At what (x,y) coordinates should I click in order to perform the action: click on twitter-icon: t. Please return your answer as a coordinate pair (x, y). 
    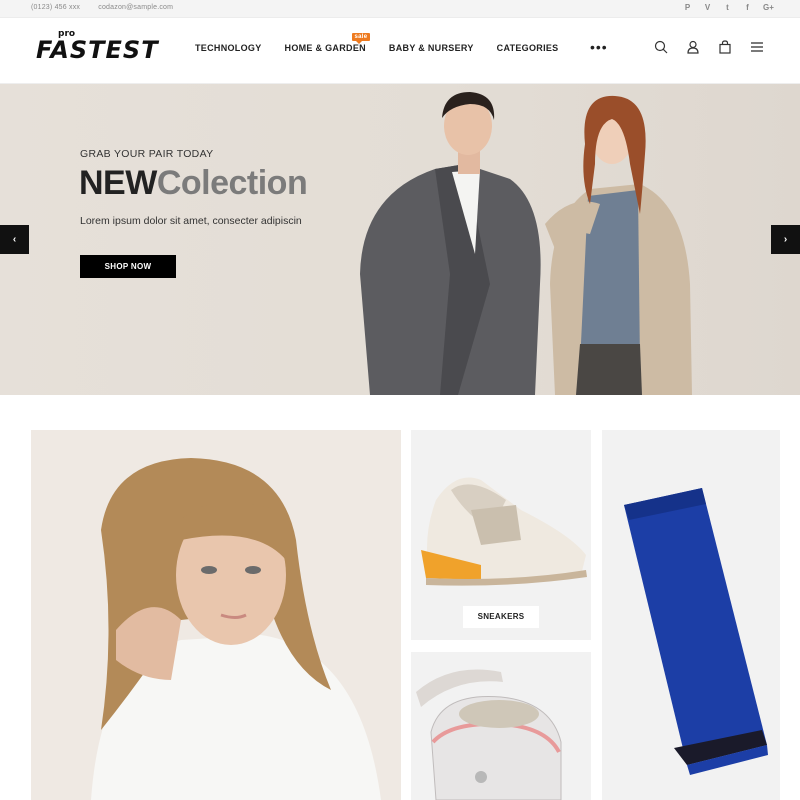
    Looking at the image, I should click on (727, 7).